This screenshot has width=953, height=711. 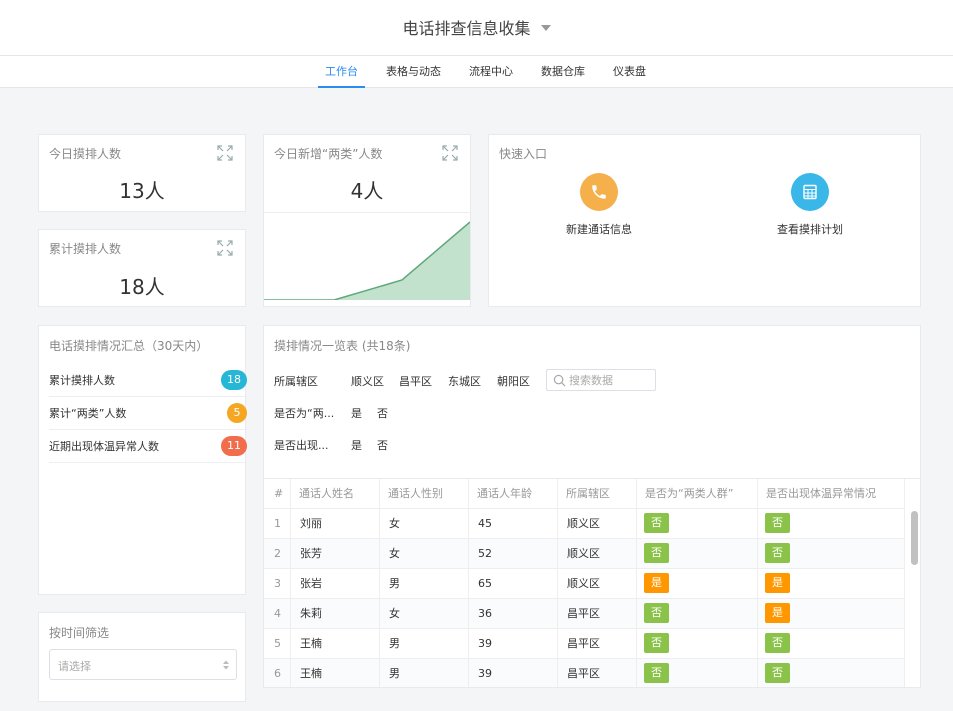 What do you see at coordinates (277, 644) in the screenshot?
I see `row-number: 5` at bounding box center [277, 644].